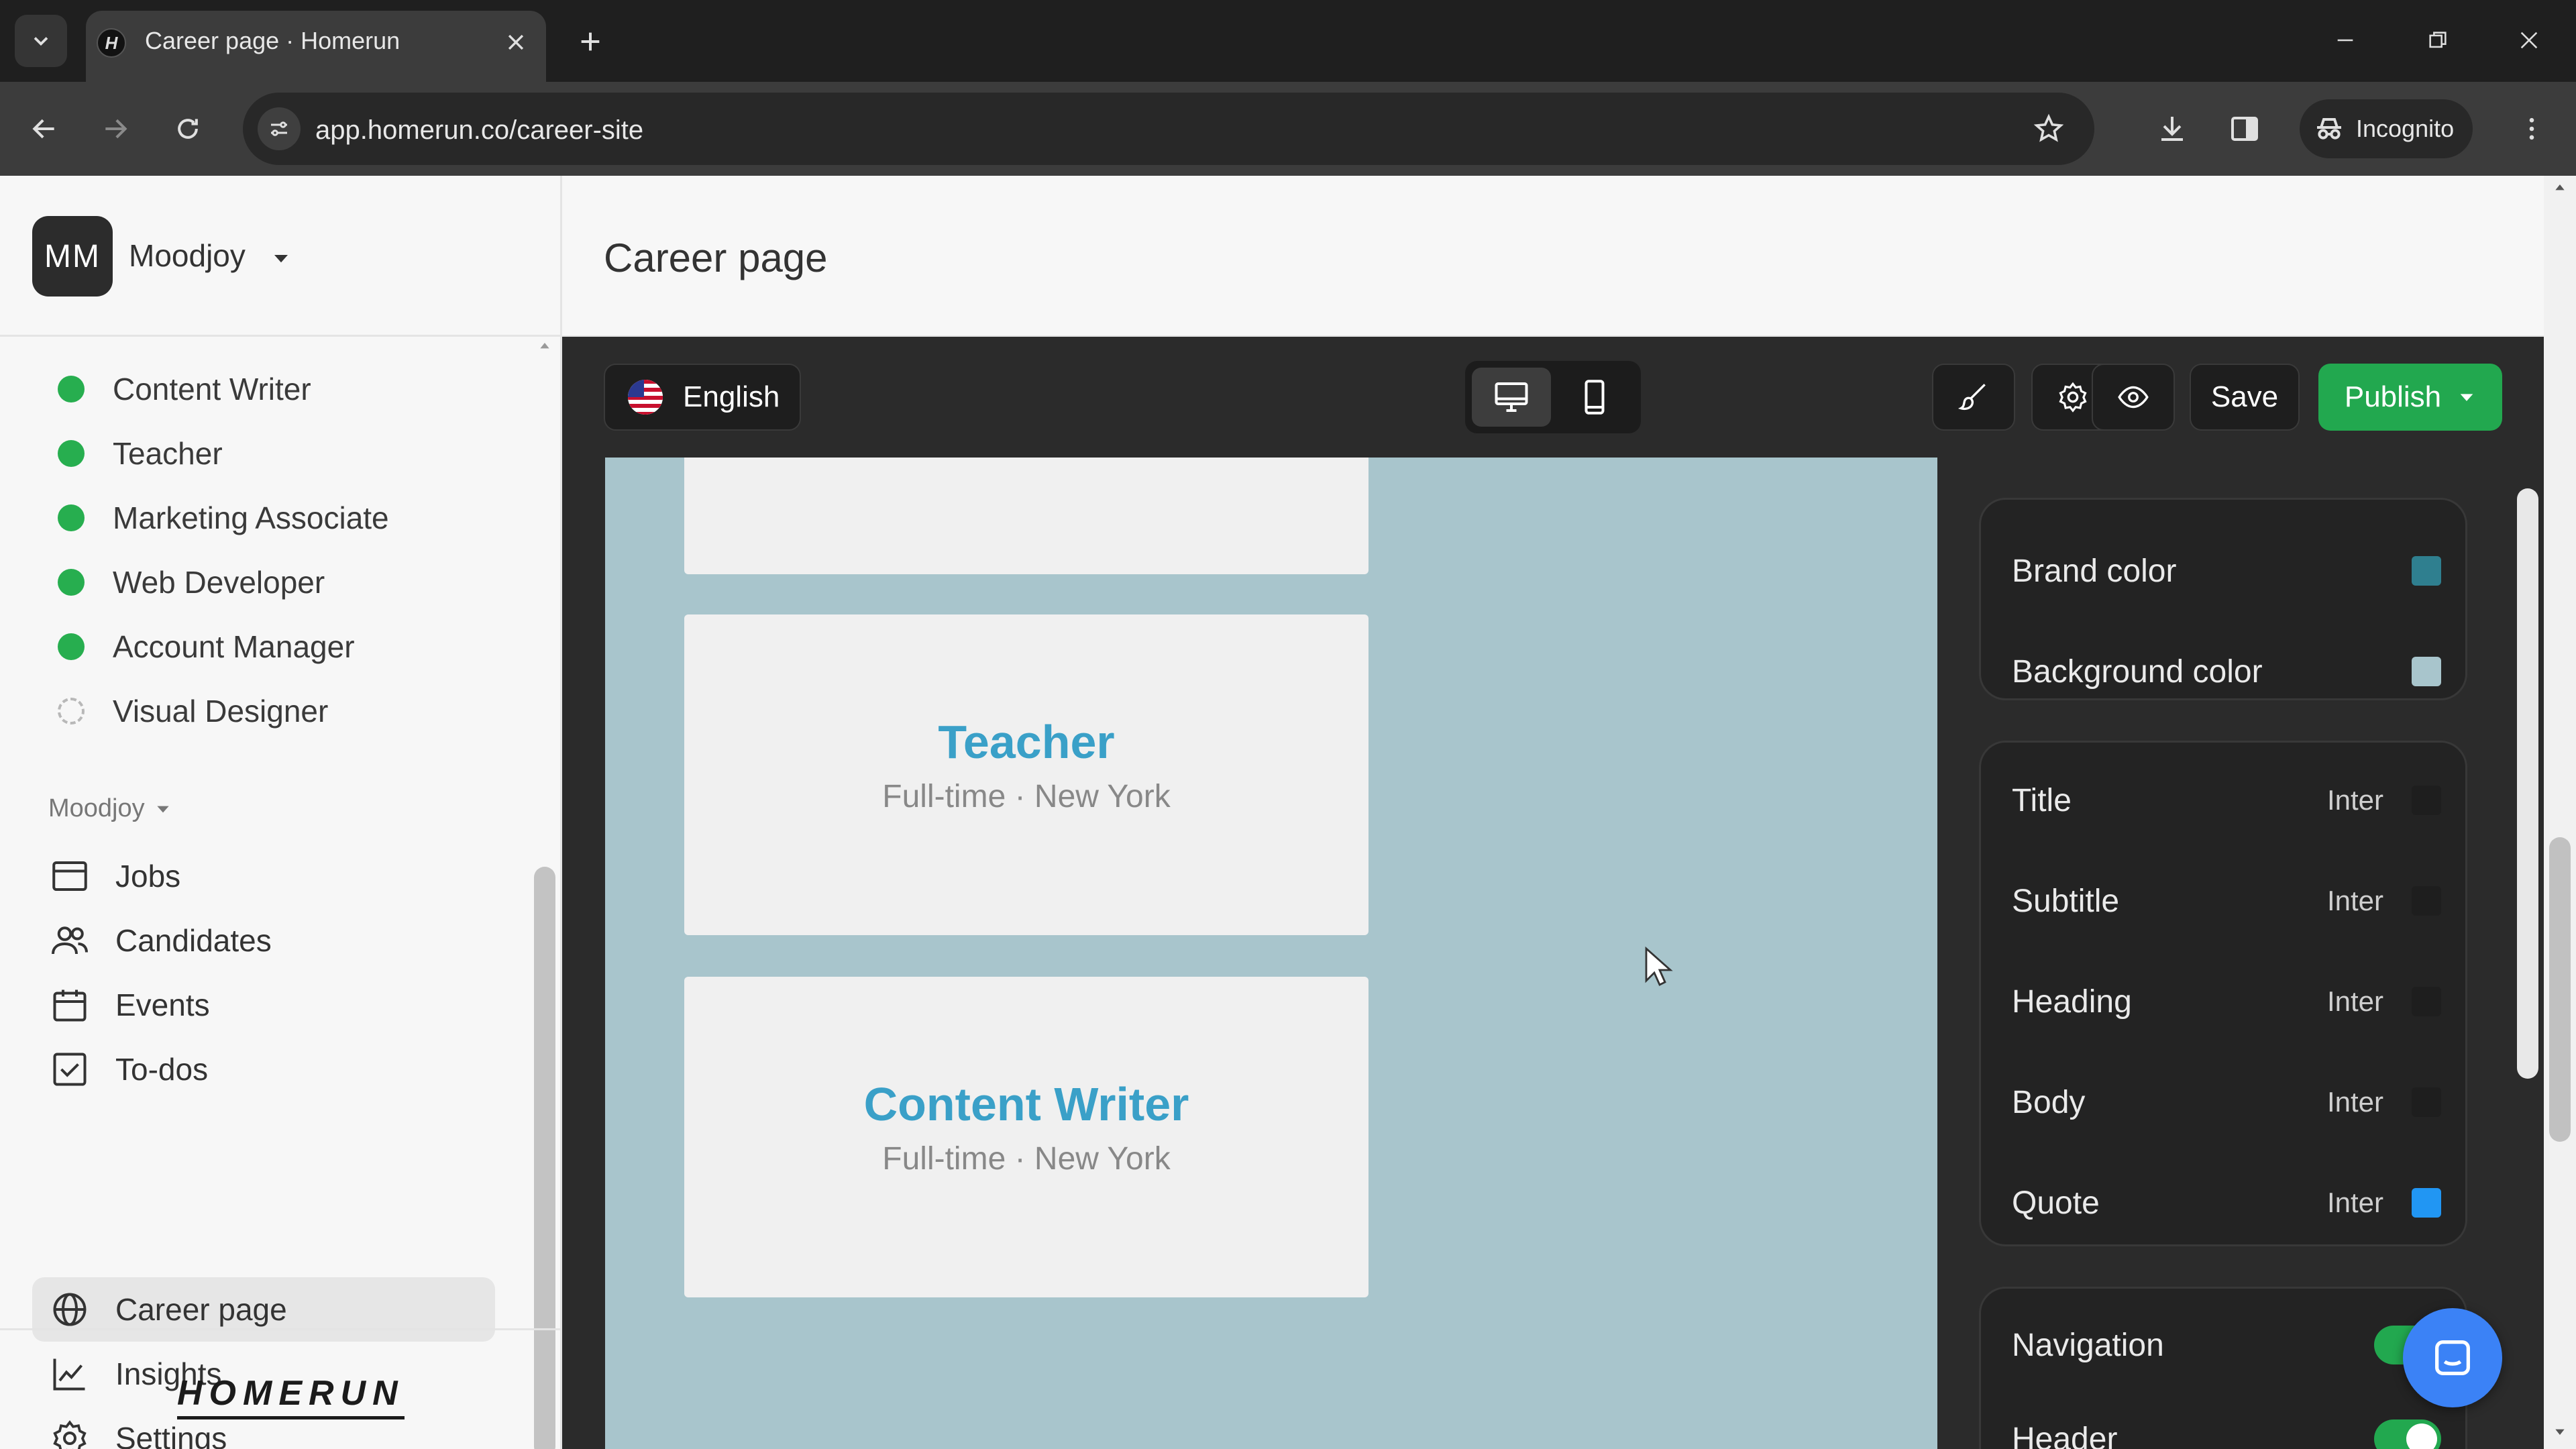  Describe the element at coordinates (2245, 397) in the screenshot. I see `save-button: Save` at that location.